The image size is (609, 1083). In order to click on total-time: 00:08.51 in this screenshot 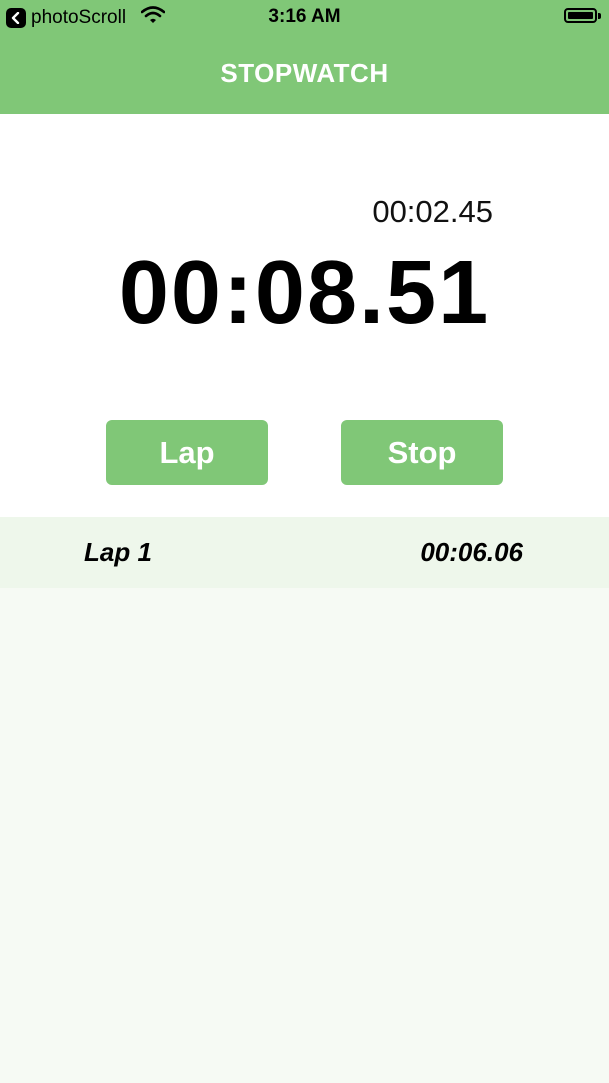, I will do `click(304, 293)`.